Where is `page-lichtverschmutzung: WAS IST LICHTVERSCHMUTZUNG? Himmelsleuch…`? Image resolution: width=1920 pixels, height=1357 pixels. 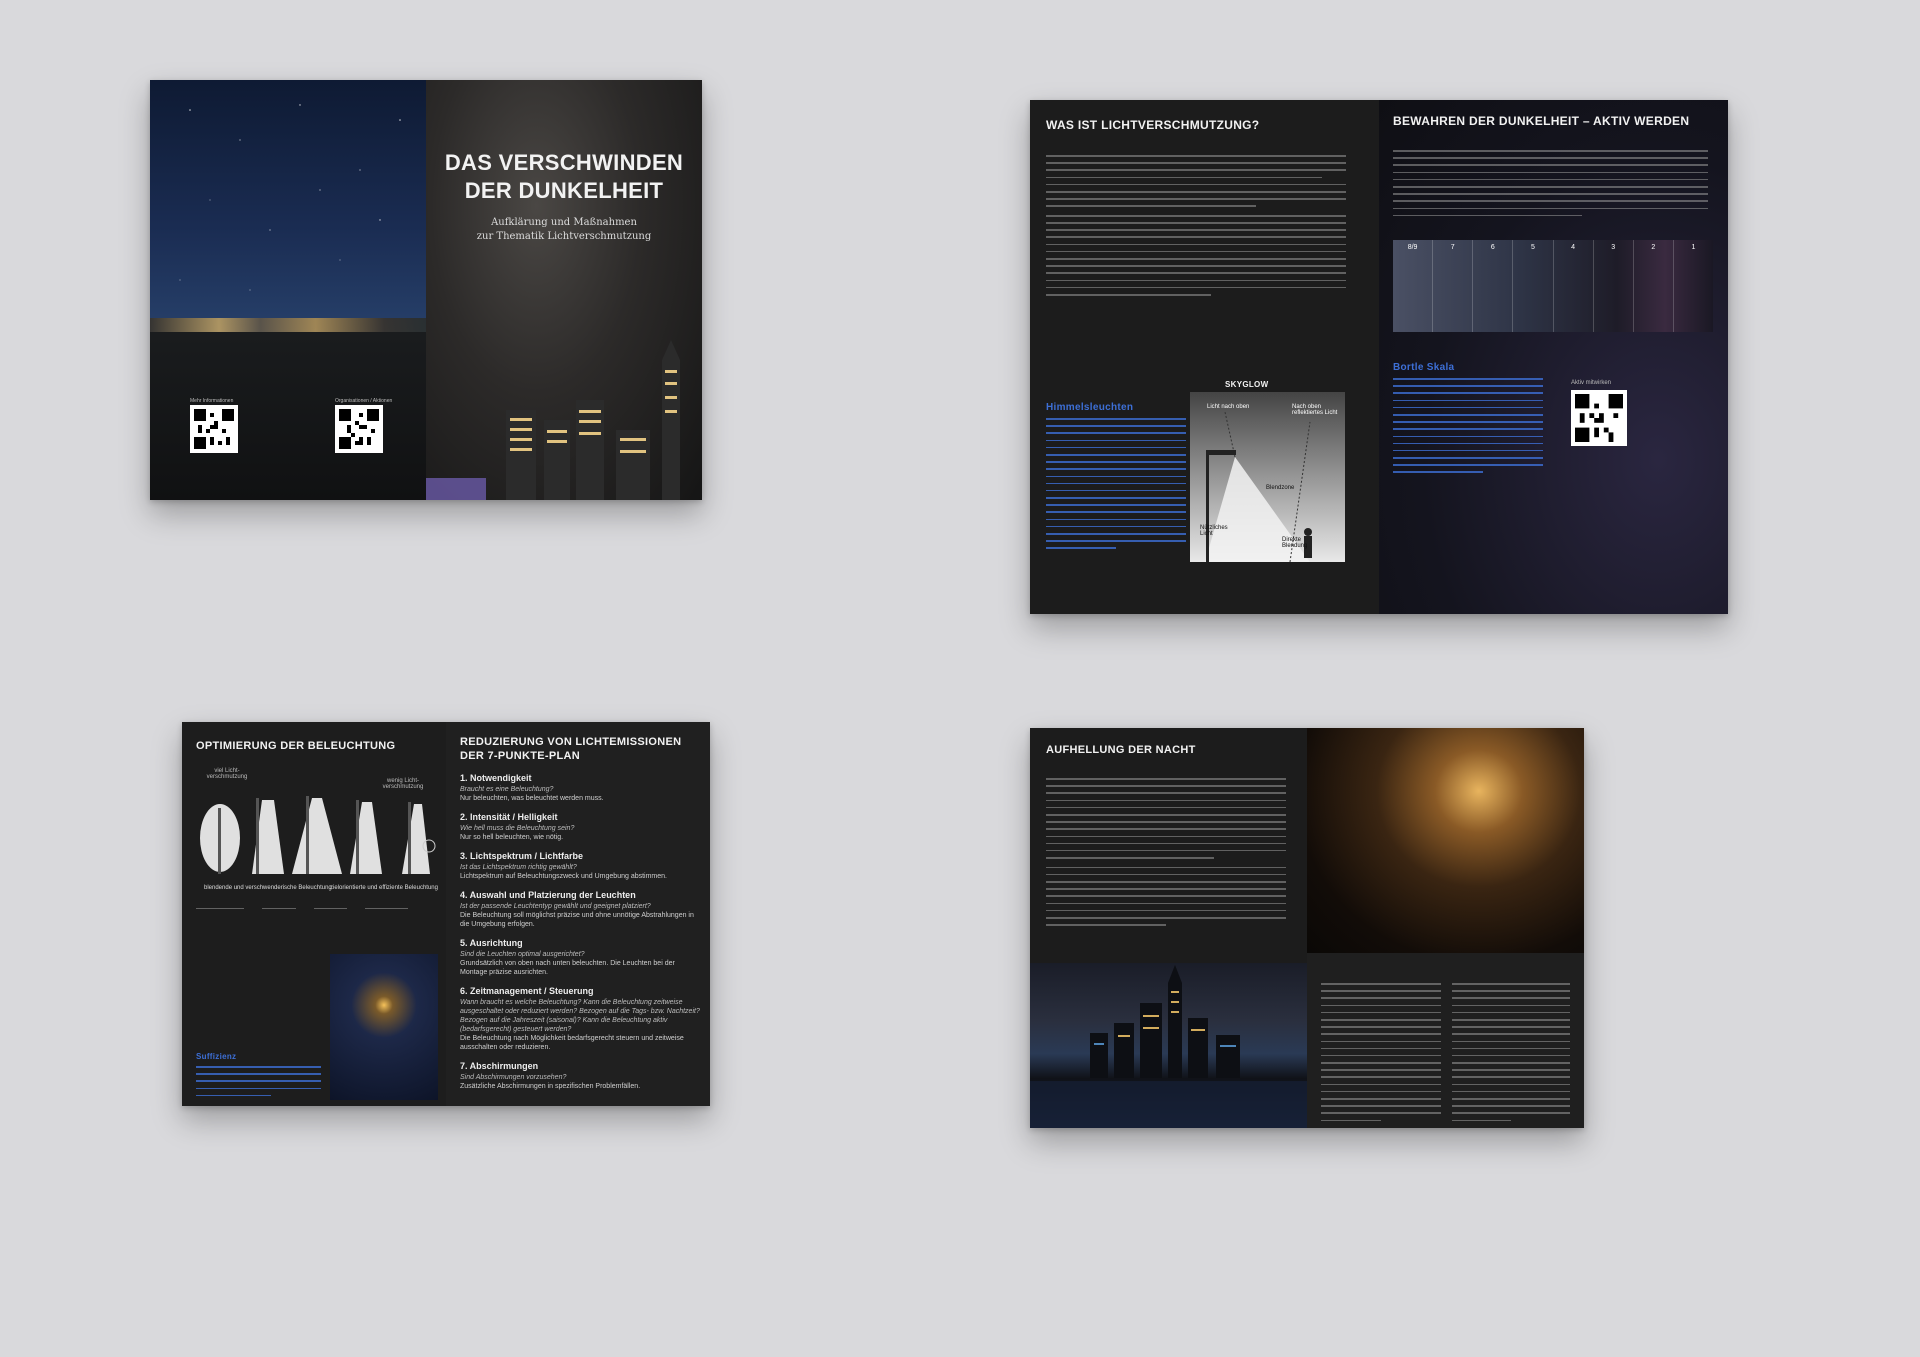
page-lichtverschmutzung: WAS IST LICHTVERSCHMUTZUNG? Himmelsleuch… is located at coordinates (1204, 357).